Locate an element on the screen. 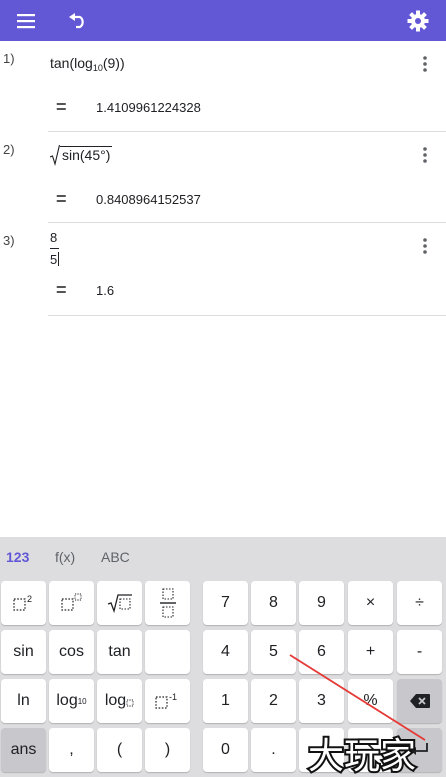 The height and width of the screenshot is (777, 446). sqrt-key is located at coordinates (119, 603).